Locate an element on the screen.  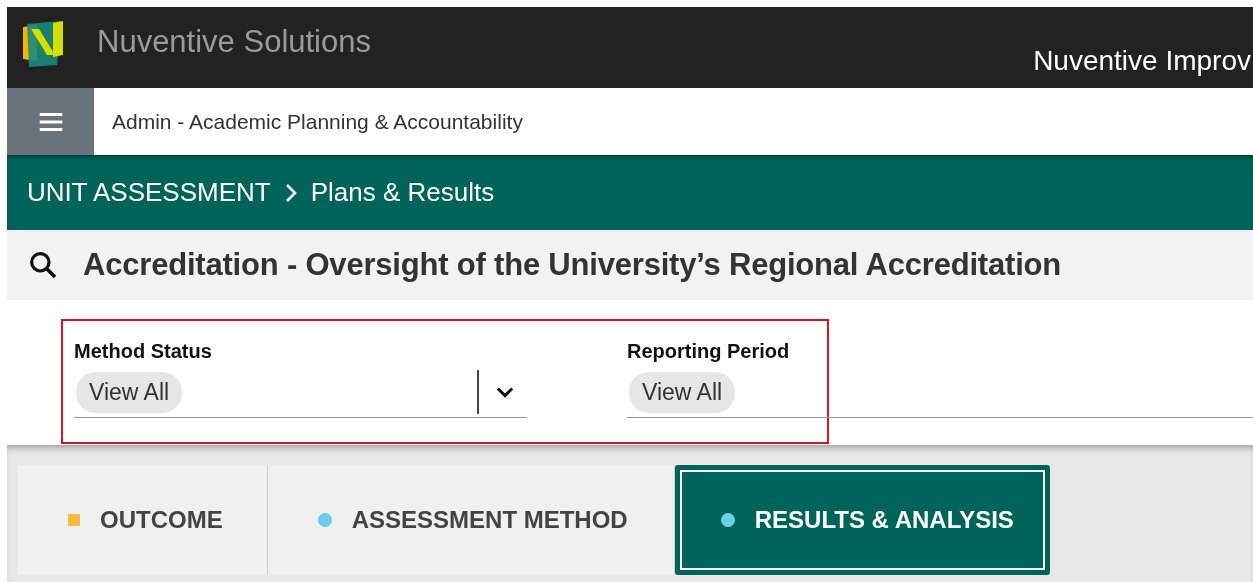
breadcrumb-link: UNIT ASSESSMENT is located at coordinates (149, 192).